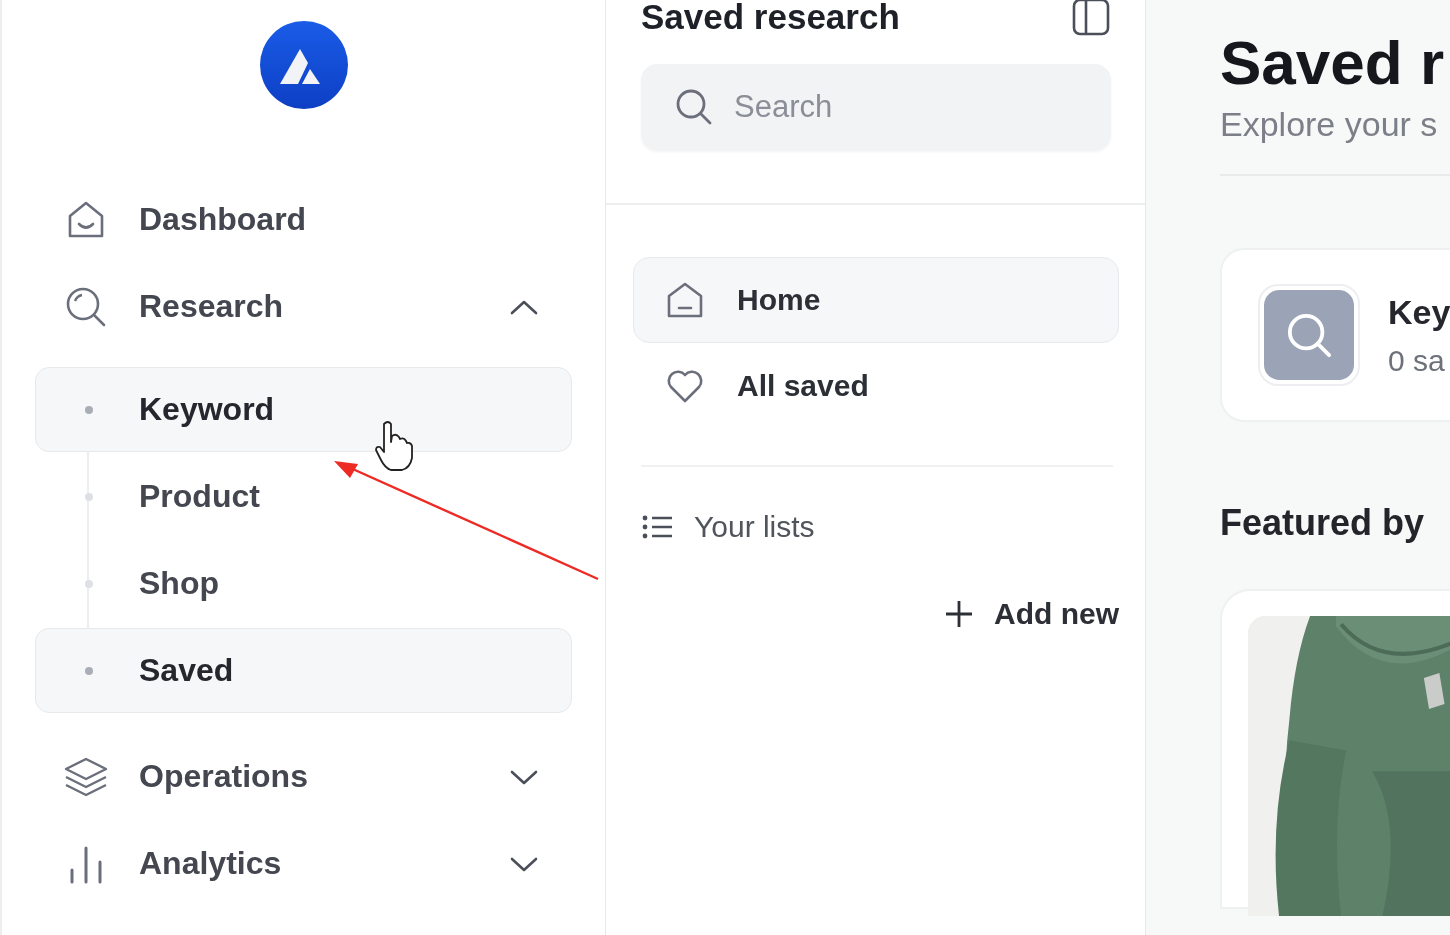  Describe the element at coordinates (1323, 523) in the screenshot. I see `section-heading: Featured by` at that location.